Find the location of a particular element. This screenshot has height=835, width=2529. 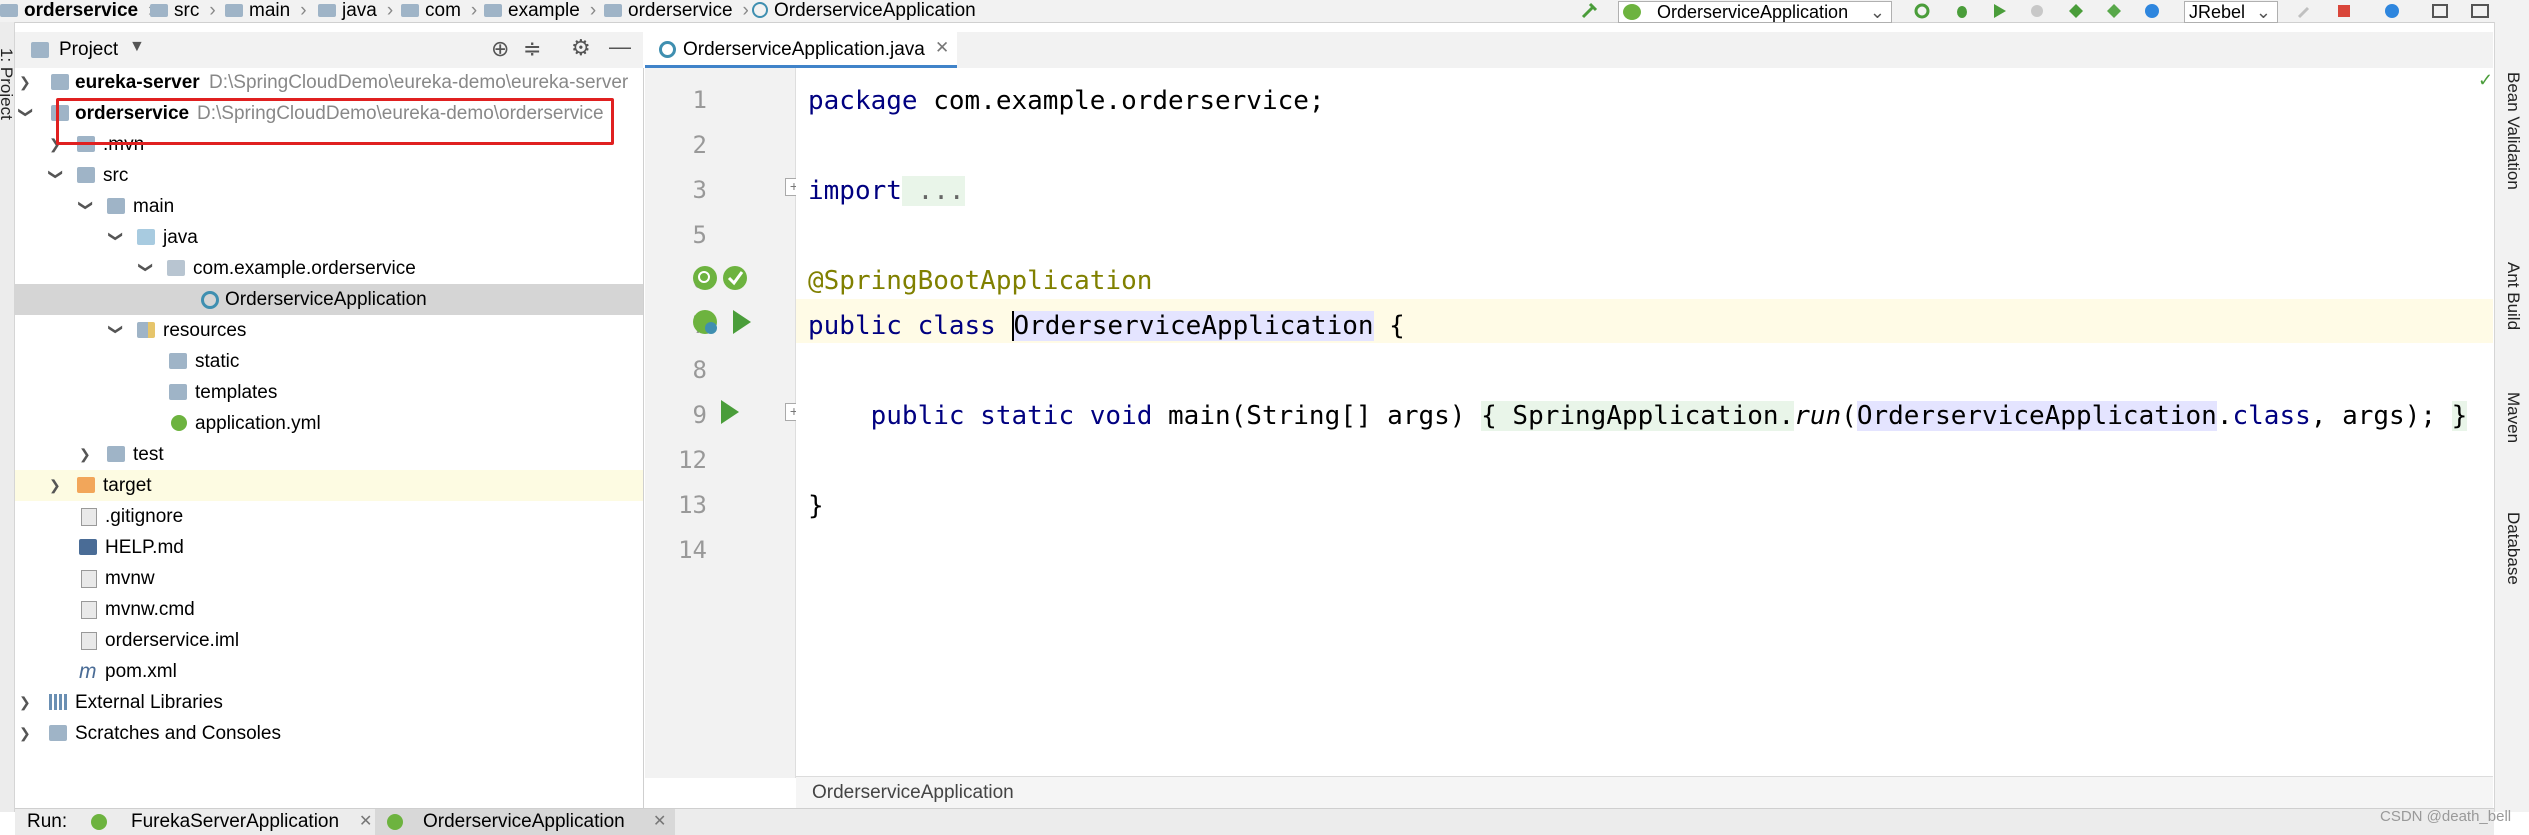

jrebel-update-icon is located at coordinates (2152, 11).